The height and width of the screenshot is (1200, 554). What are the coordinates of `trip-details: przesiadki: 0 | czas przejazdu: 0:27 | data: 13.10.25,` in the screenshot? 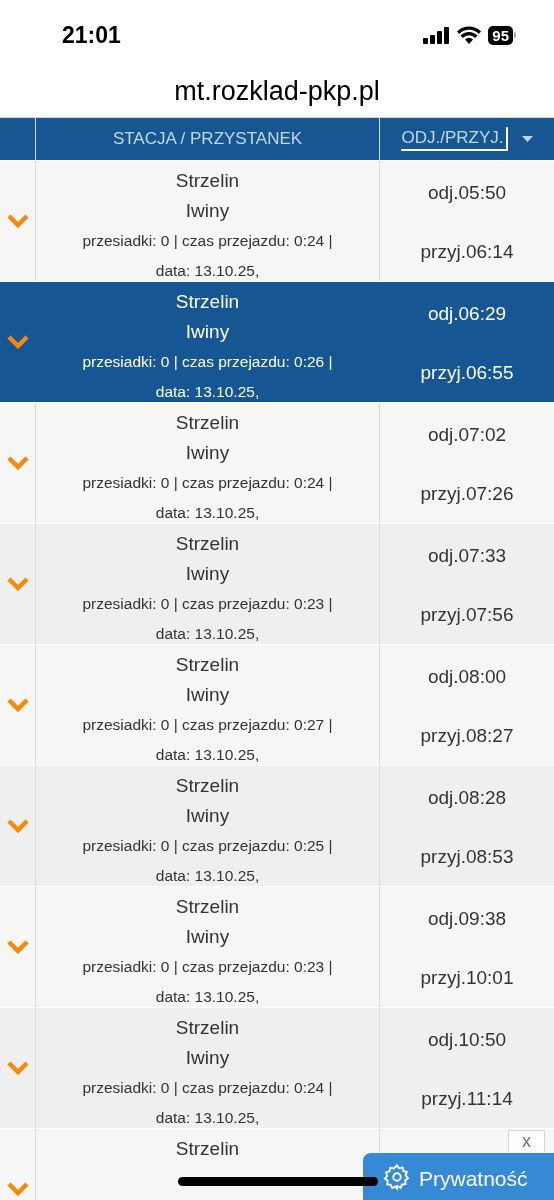 It's located at (207, 740).